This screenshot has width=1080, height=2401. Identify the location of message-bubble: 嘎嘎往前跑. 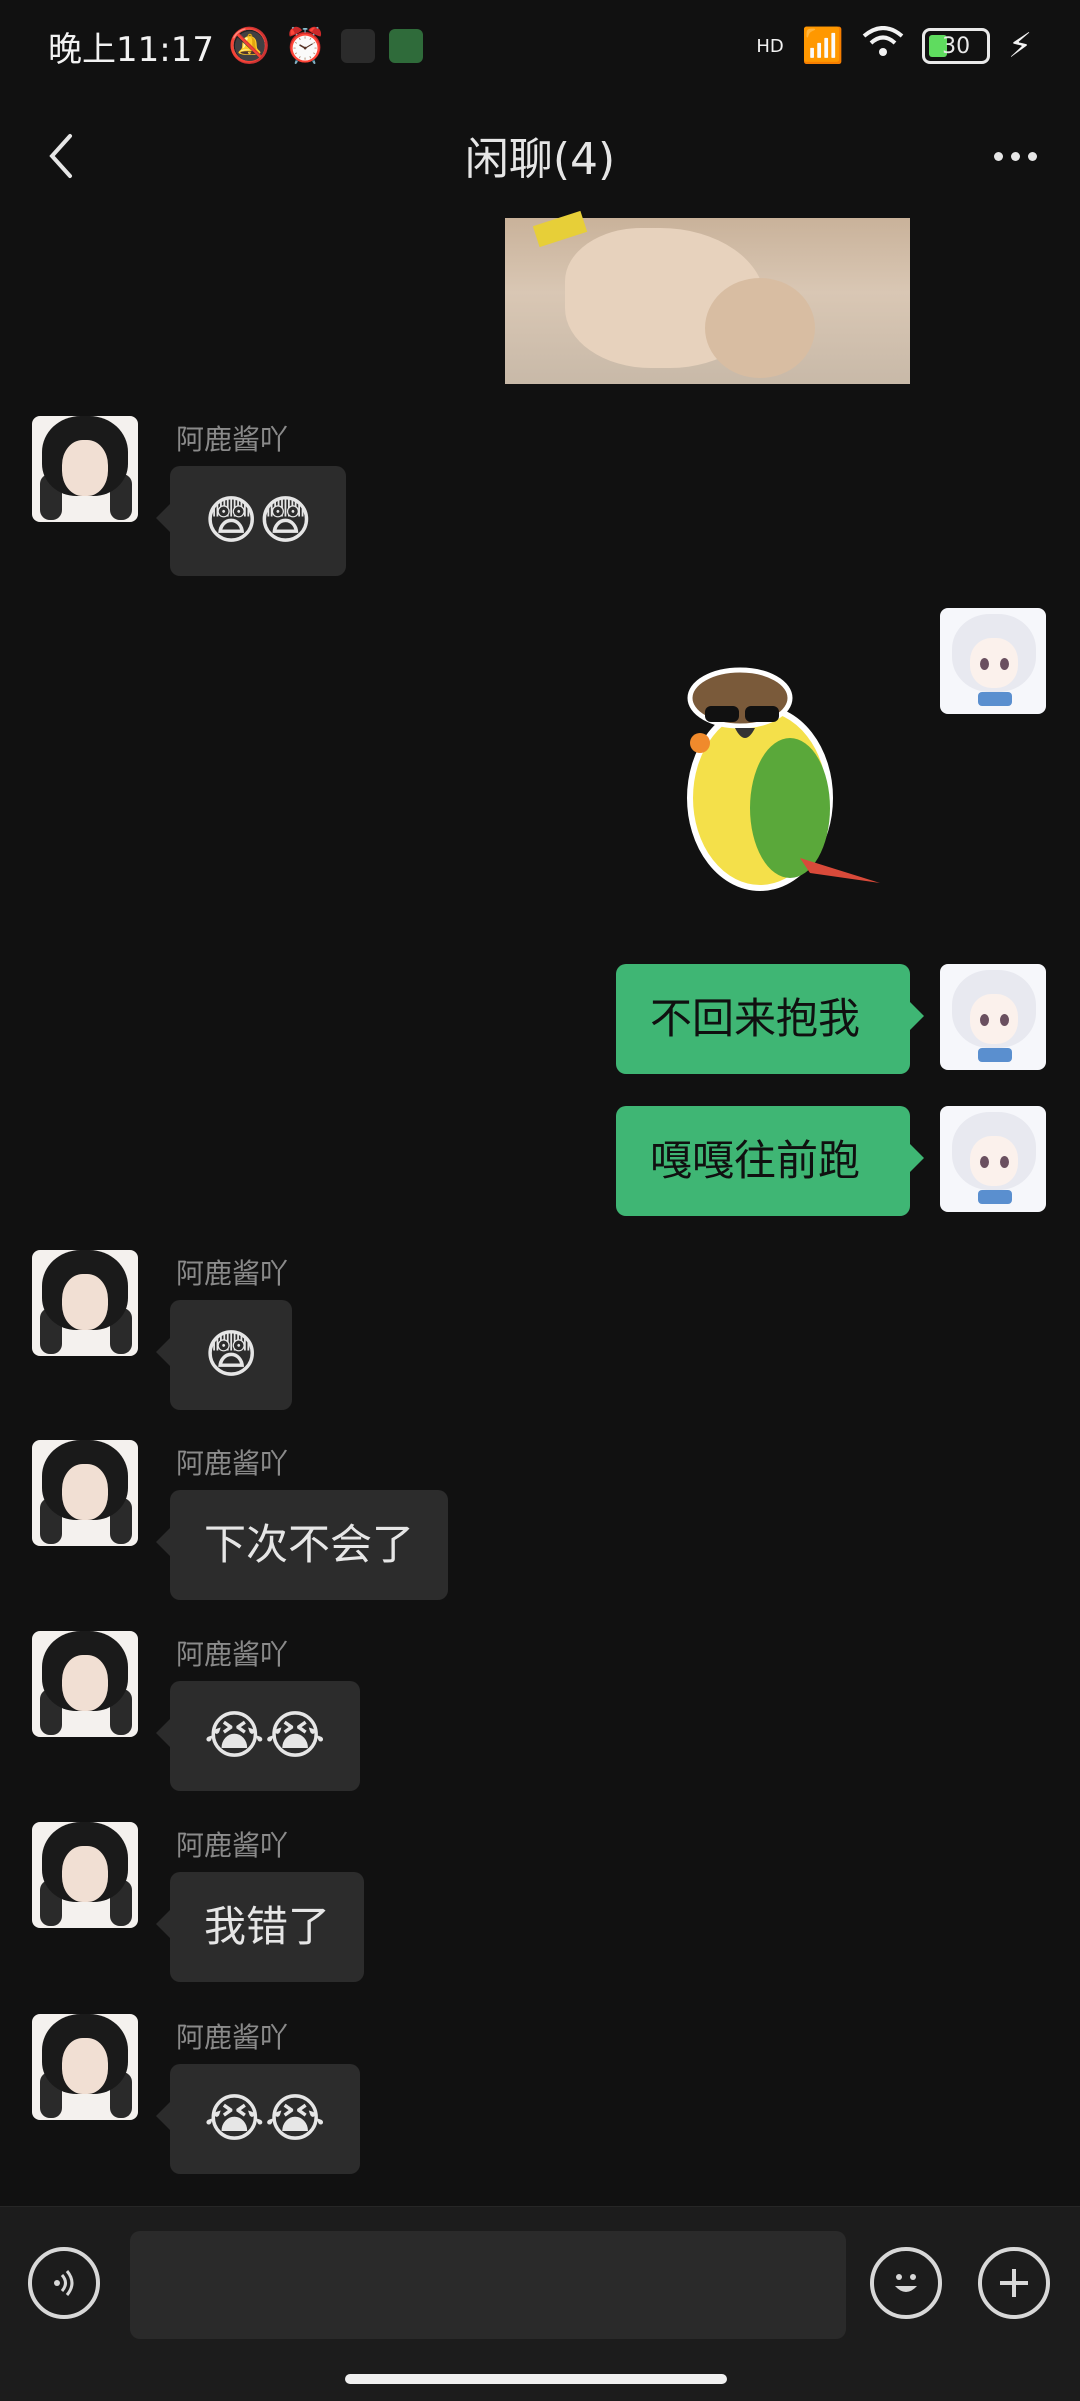
(770, 1161).